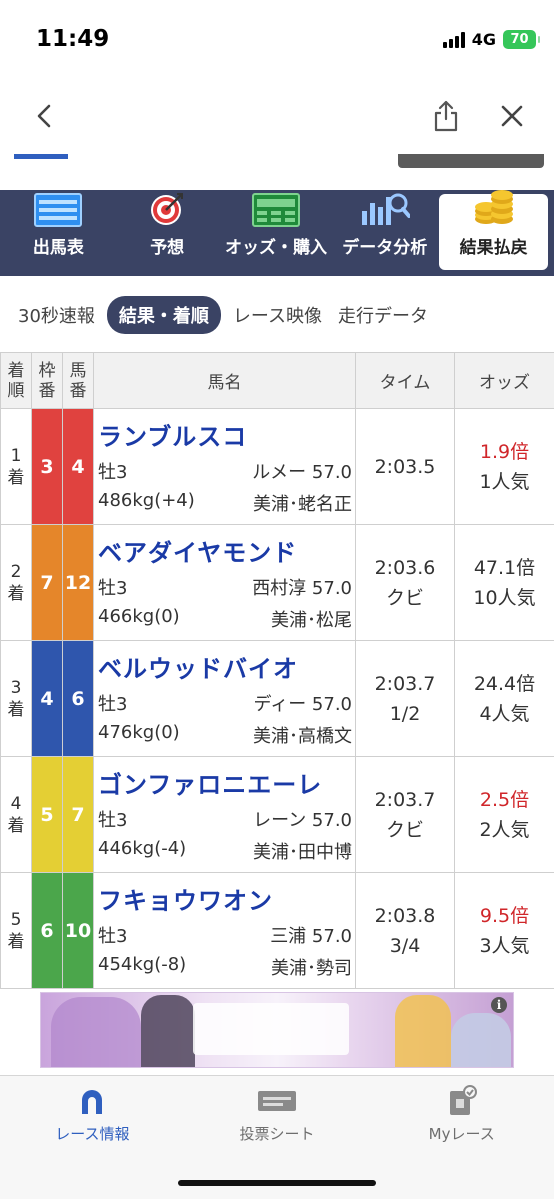  What do you see at coordinates (504, 567) in the screenshot?
I see `odds-value: 47.1倍` at bounding box center [504, 567].